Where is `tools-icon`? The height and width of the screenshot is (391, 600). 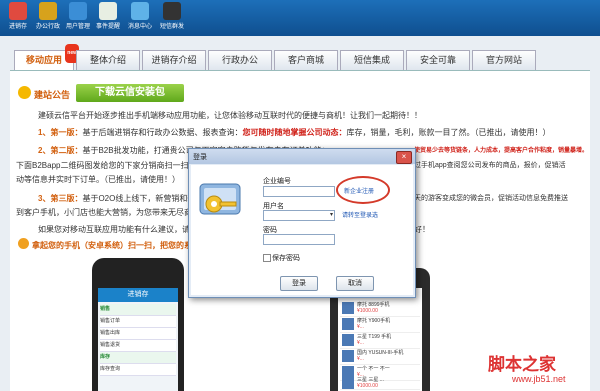 tools-icon is located at coordinates (48, 11).